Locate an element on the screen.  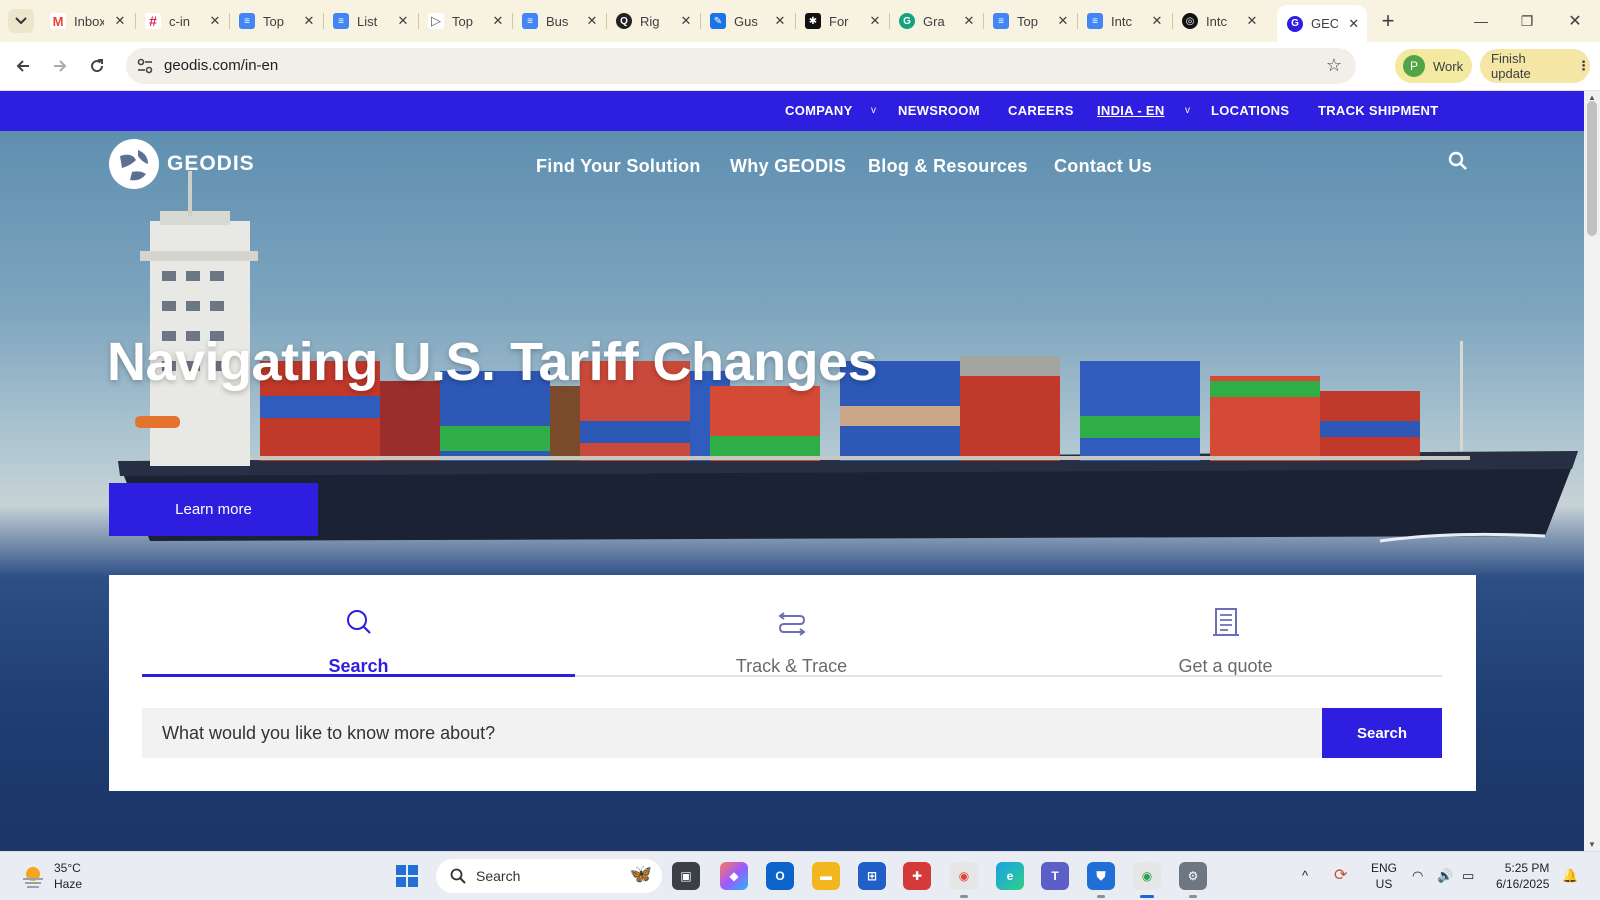
close-window-button: ✕ is located at coordinates (1575, 21).